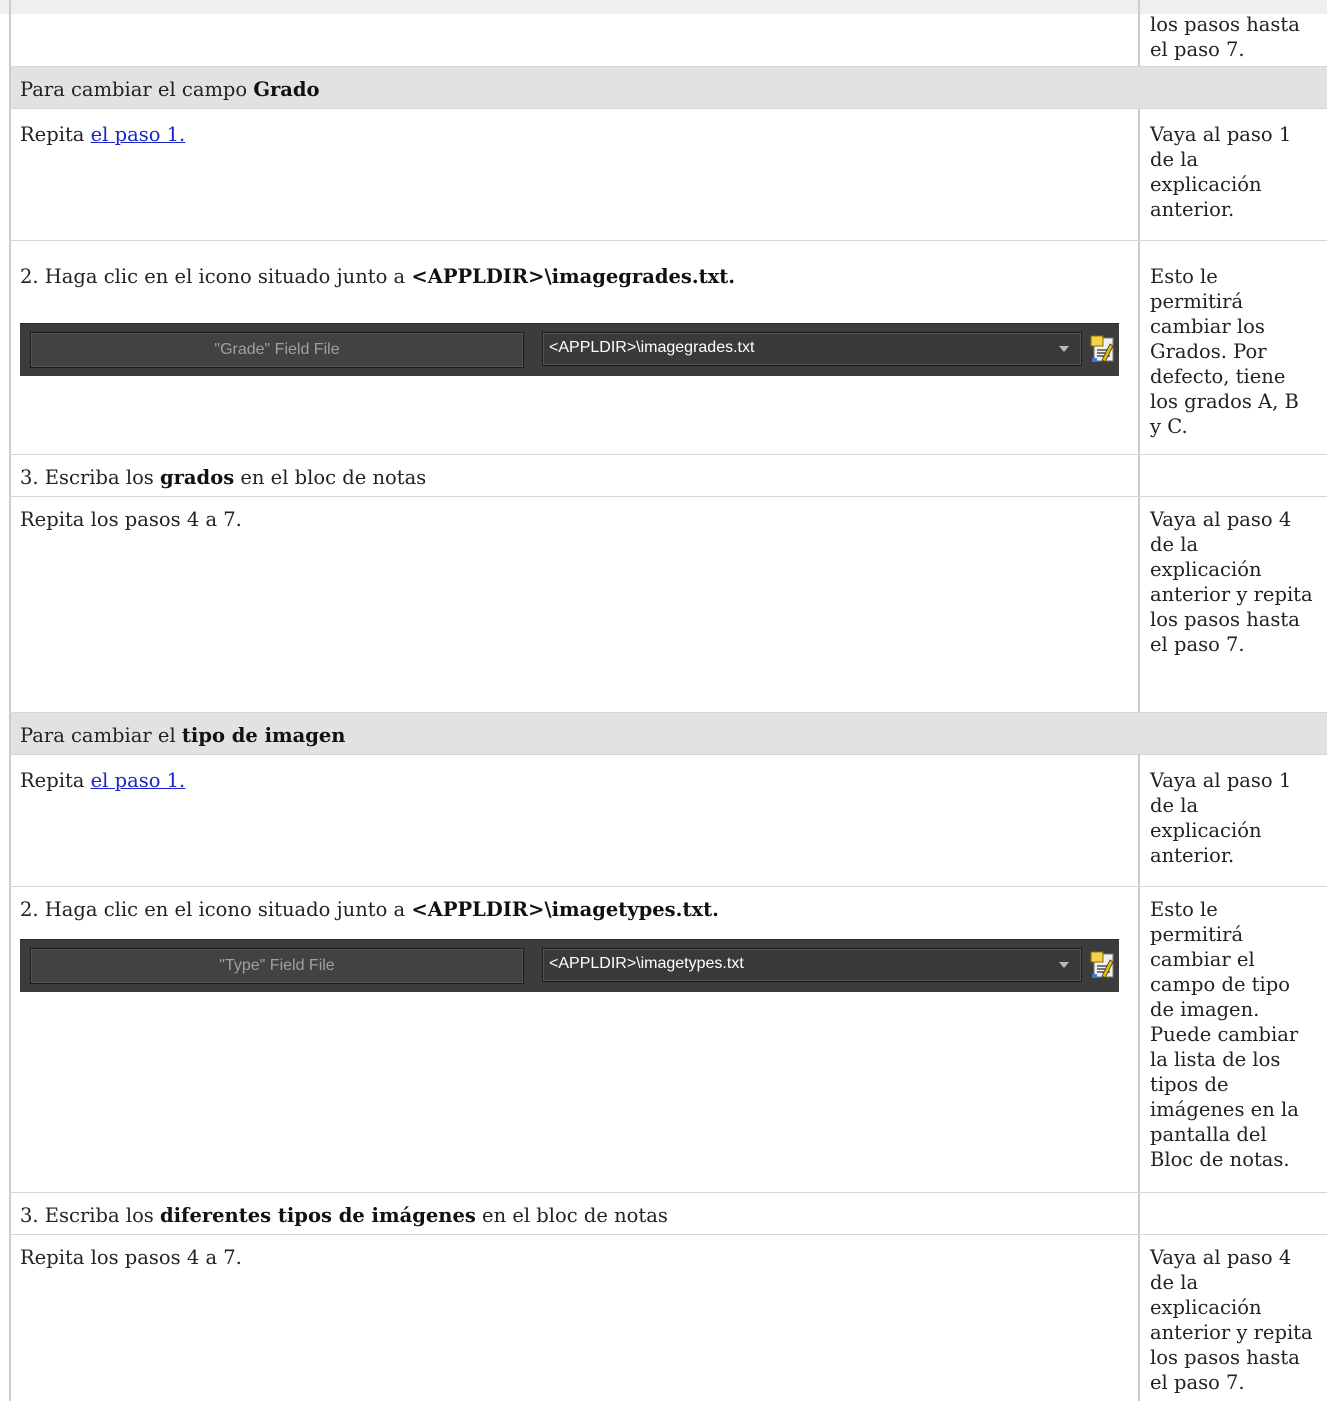 The height and width of the screenshot is (1401, 1327). I want to click on table-row-continuation: los pasos hasta el paso 7., so click(668, 33).